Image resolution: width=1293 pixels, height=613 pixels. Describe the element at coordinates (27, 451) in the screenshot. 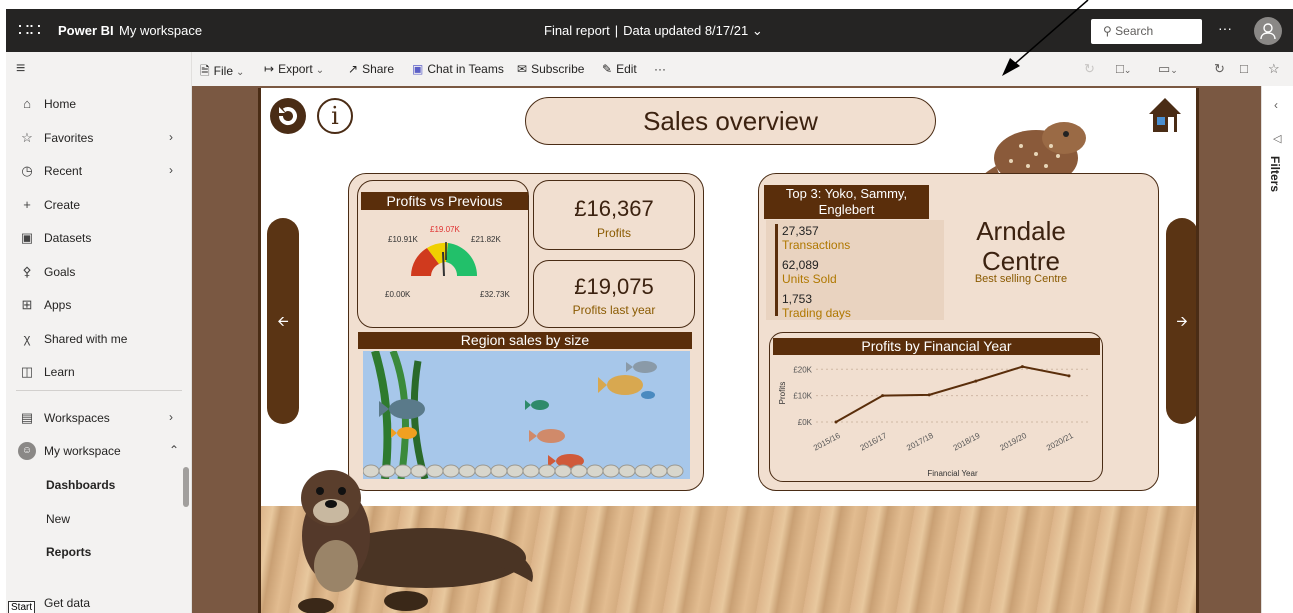

I see `avatar-icon: ☺` at that location.